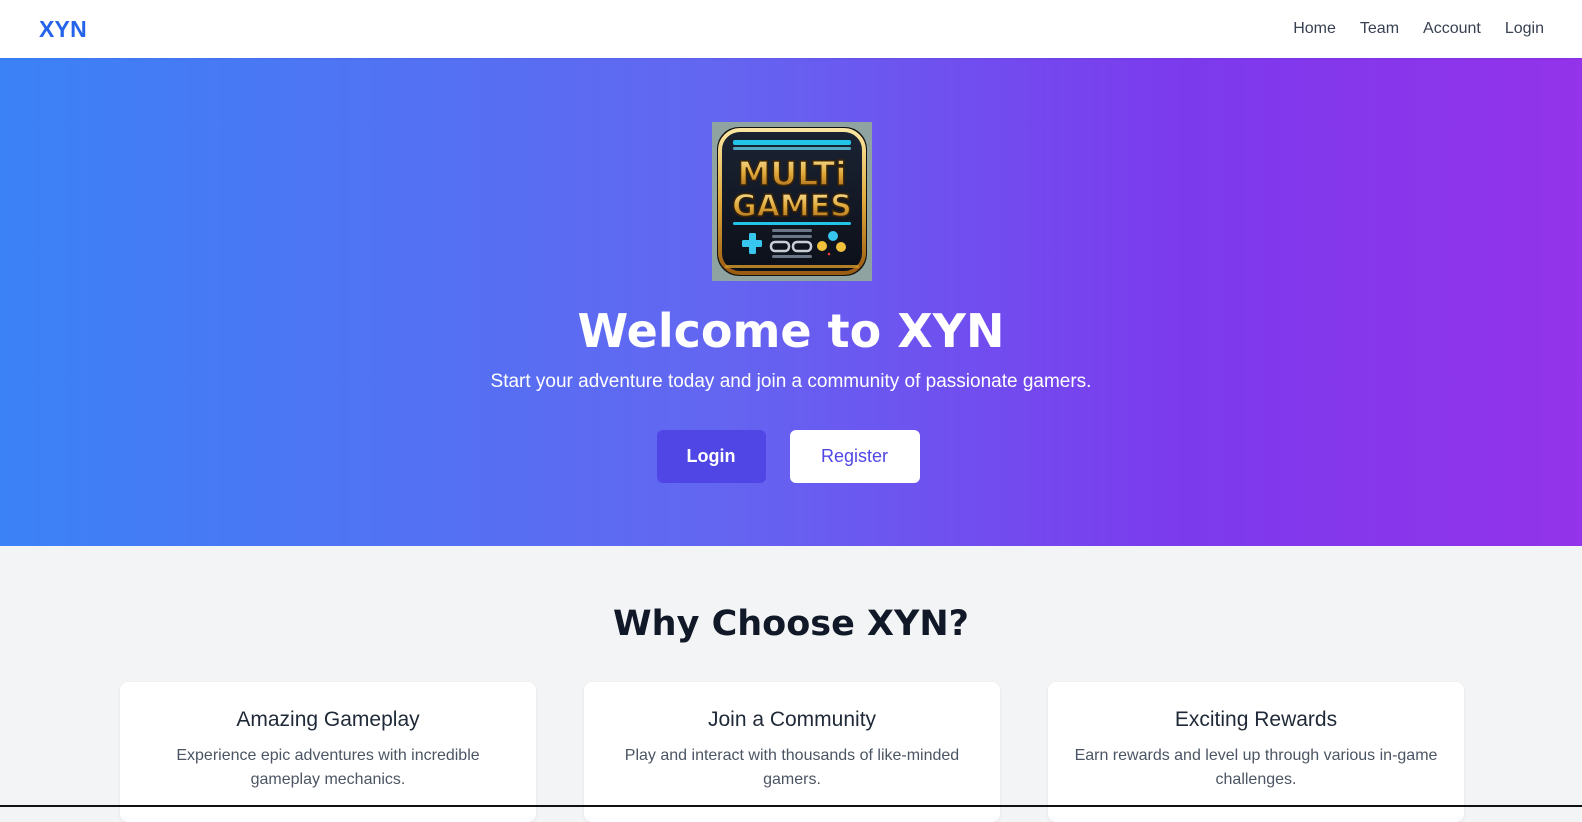 This screenshot has width=1582, height=822. What do you see at coordinates (791, 331) in the screenshot?
I see `hero-title: Welcome to XYN` at bounding box center [791, 331].